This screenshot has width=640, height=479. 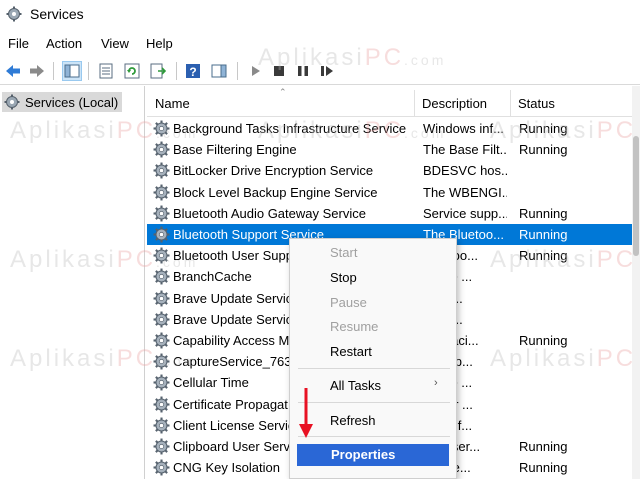 I want to click on menu-item-all-tasks: All Tasks, so click(x=355, y=385).